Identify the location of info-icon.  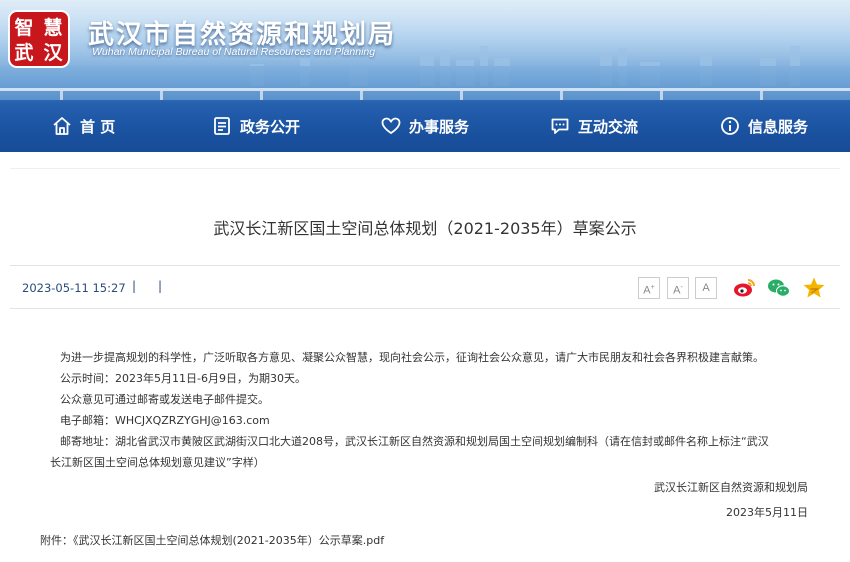
(730, 126).